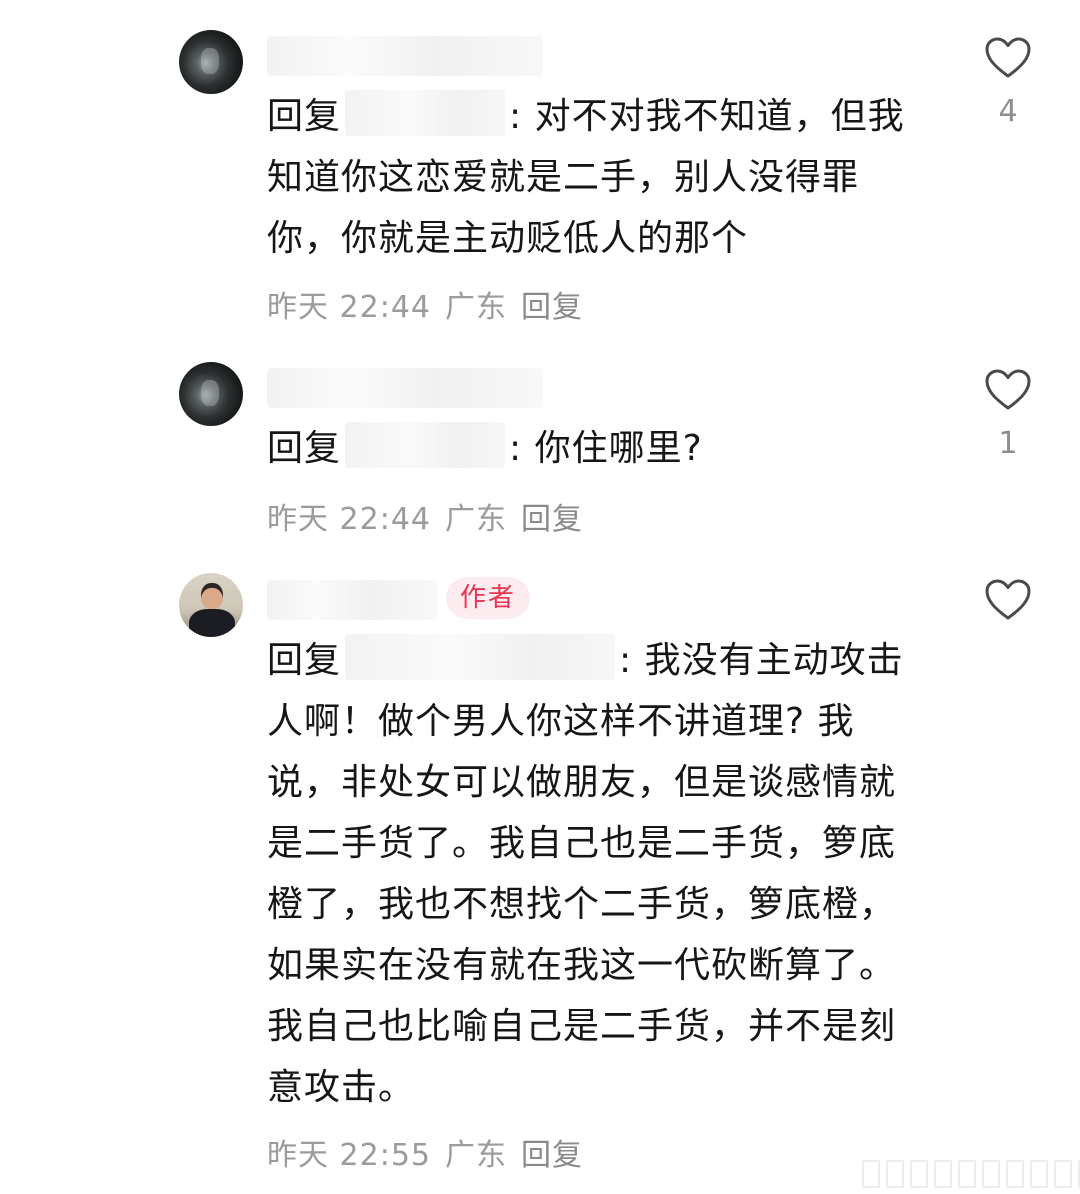 The image size is (1080, 1194). Describe the element at coordinates (488, 598) in the screenshot. I see `author-badge: 作者` at that location.